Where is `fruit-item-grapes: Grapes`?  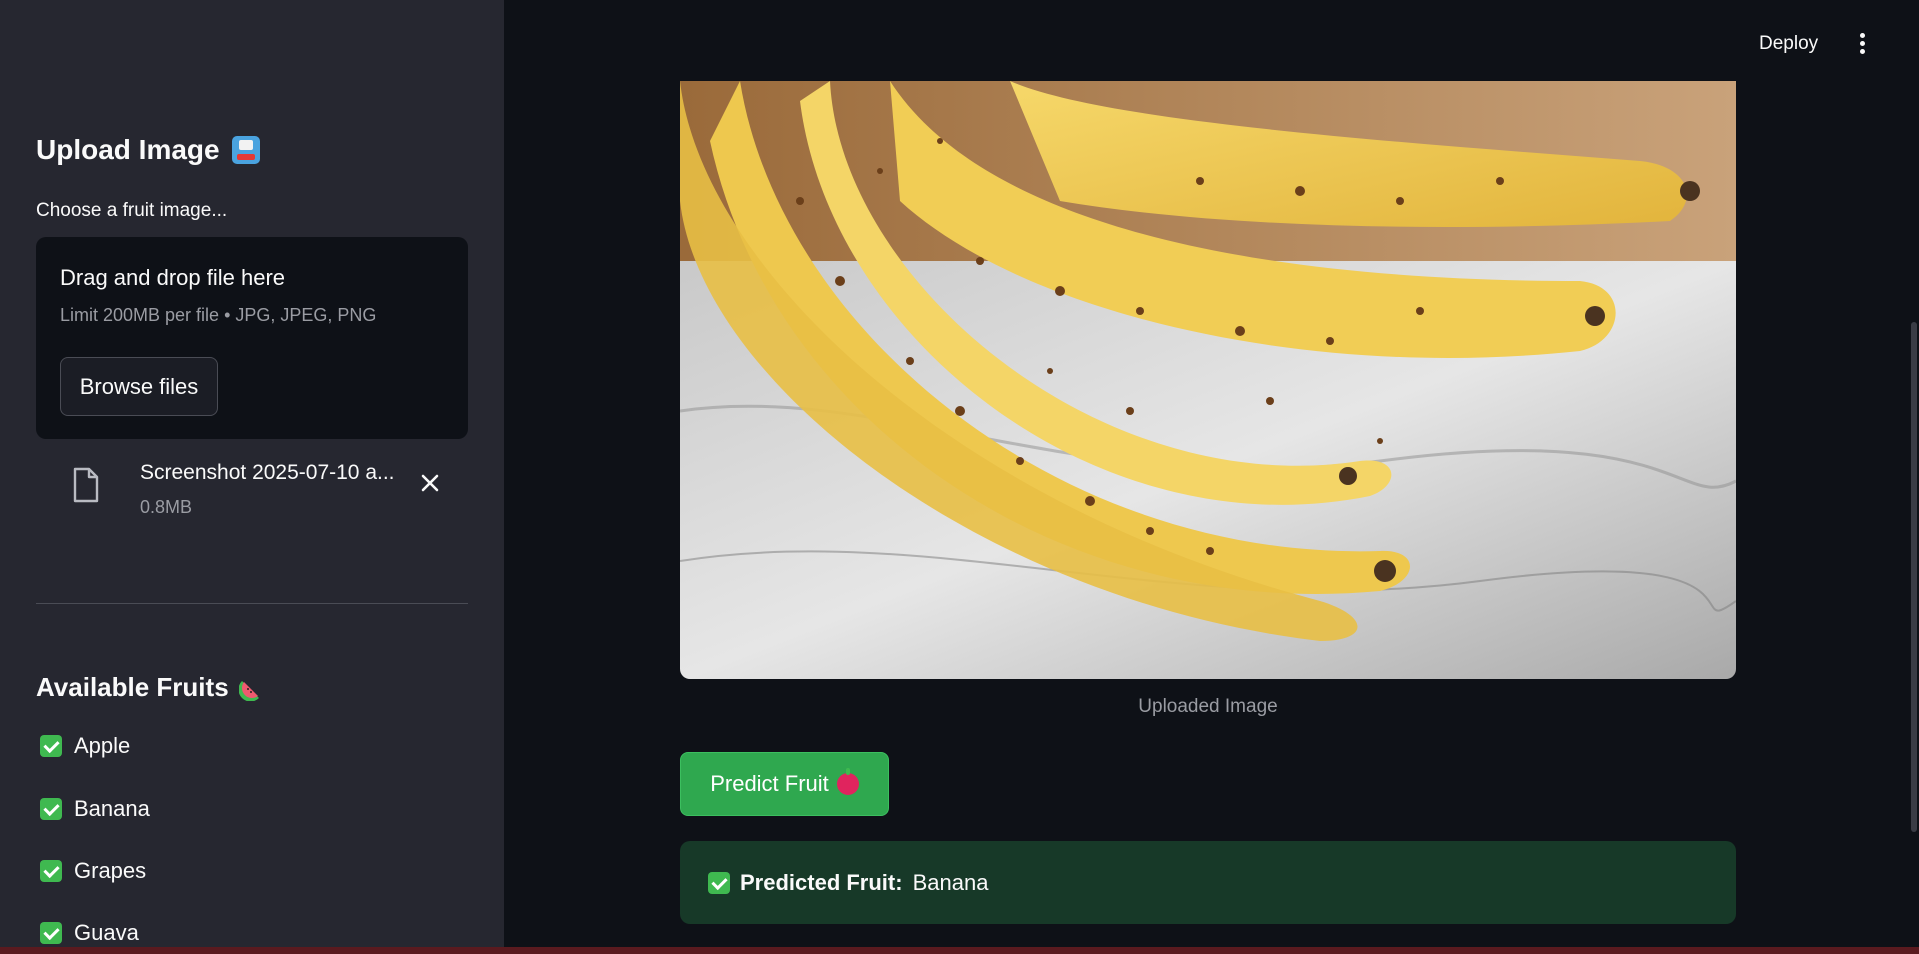
fruit-item-grapes: Grapes is located at coordinates (93, 871).